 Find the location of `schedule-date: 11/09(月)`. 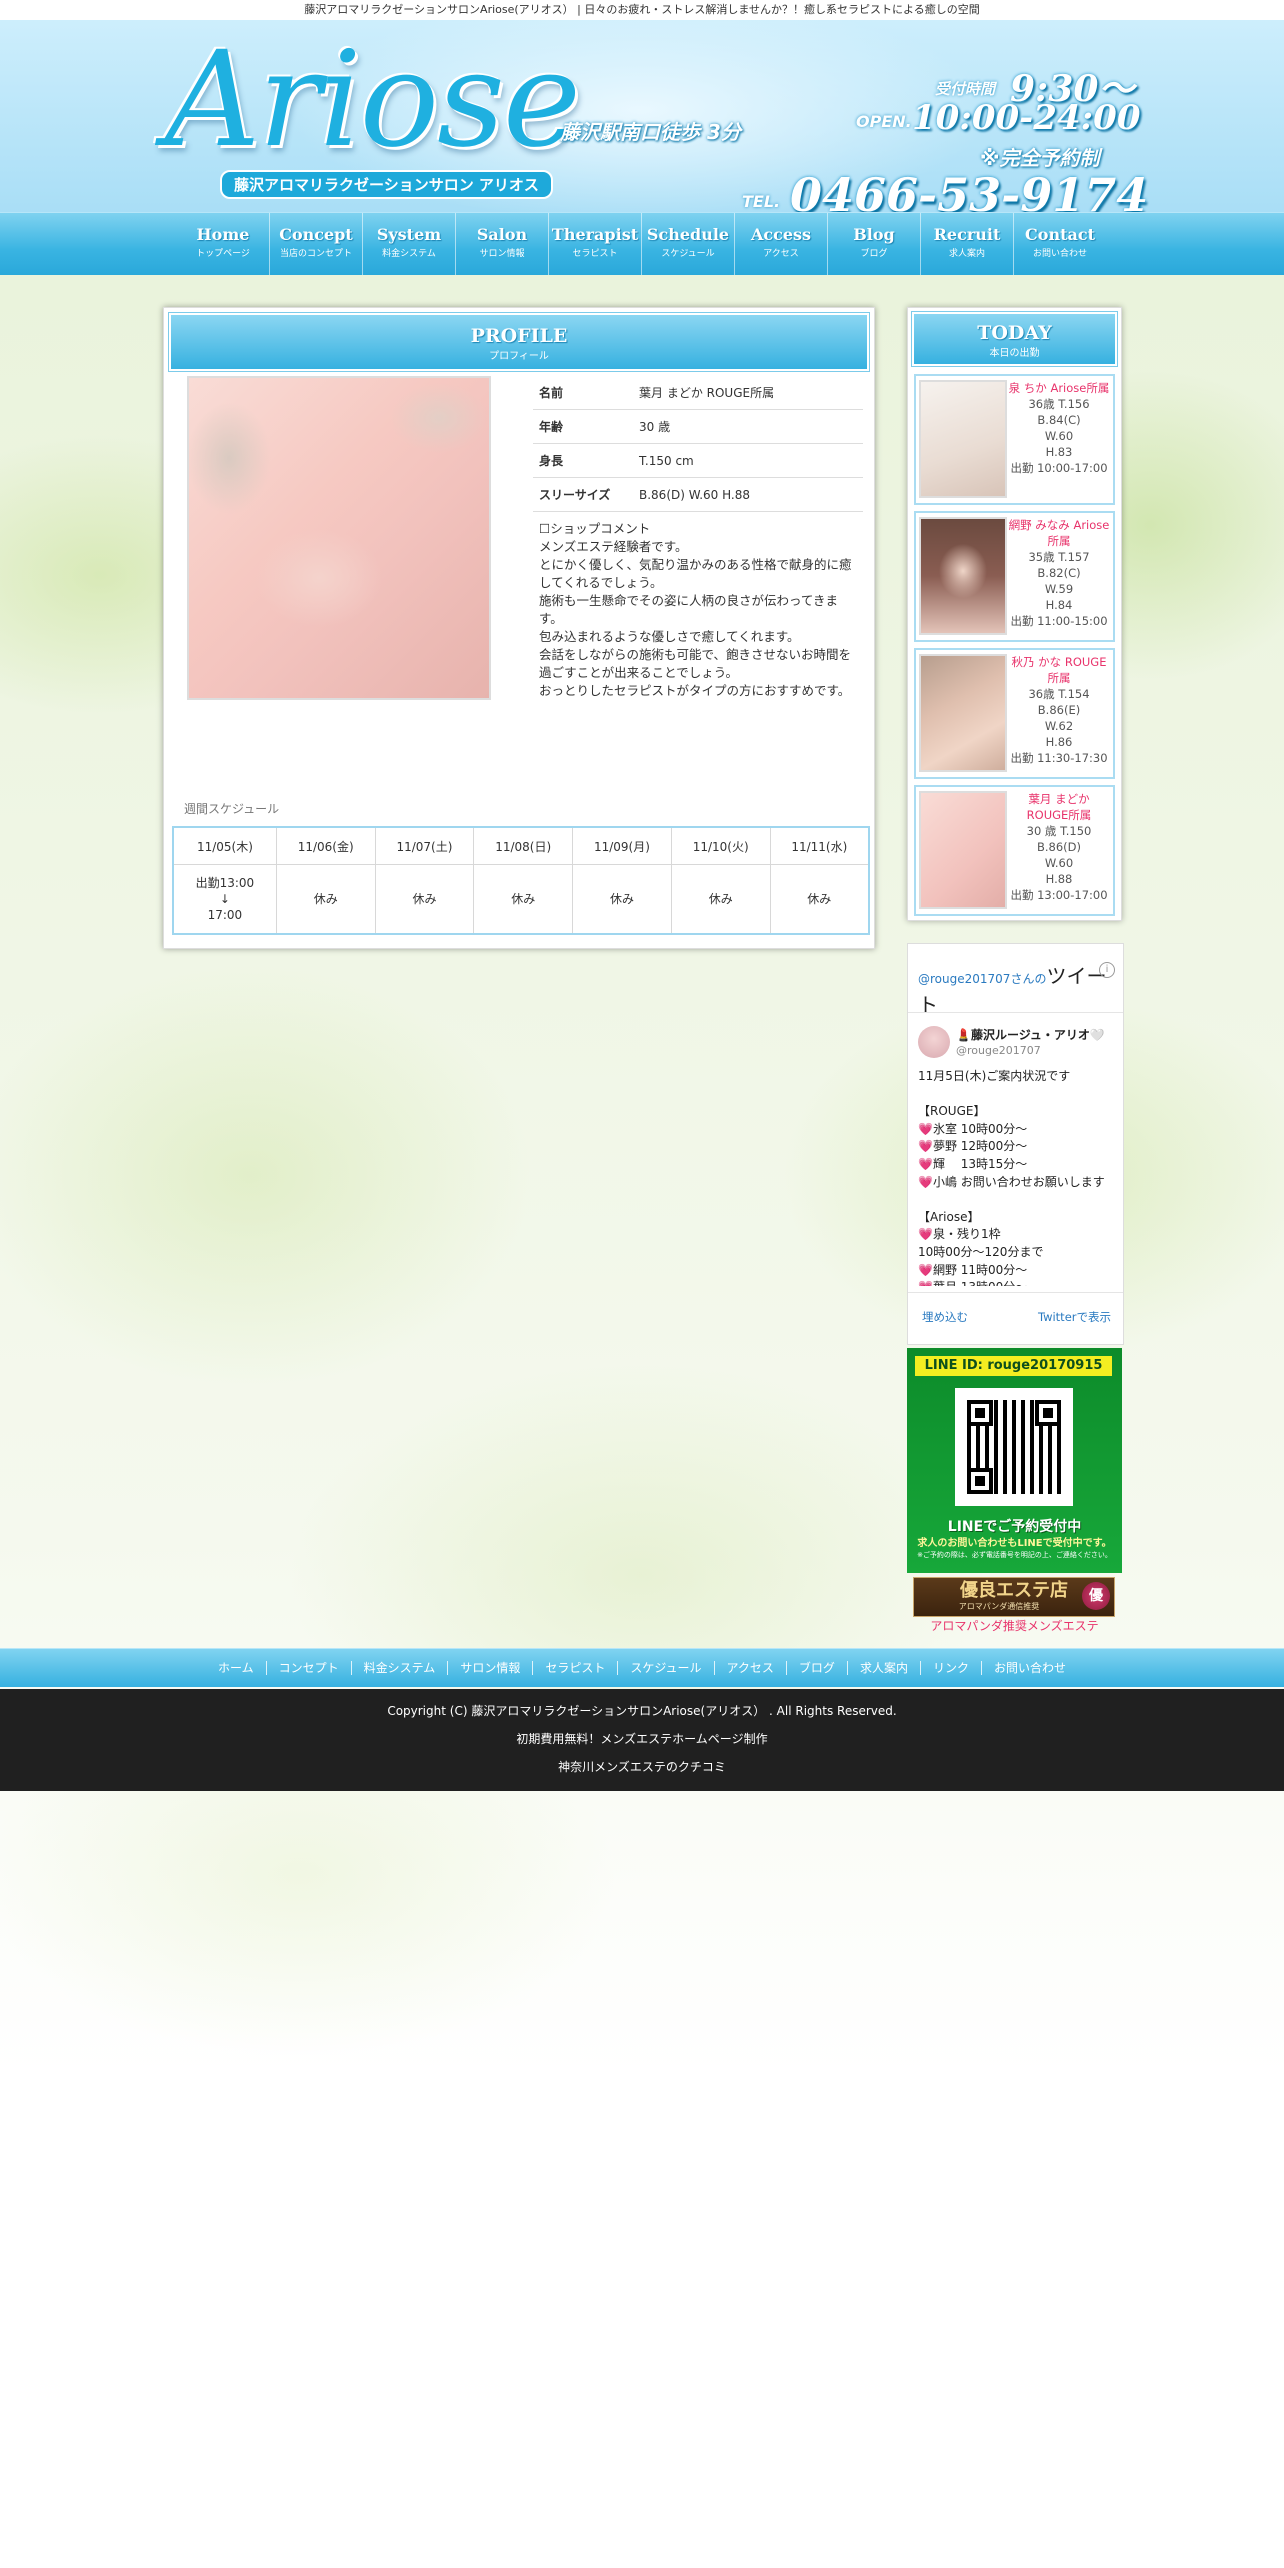

schedule-date: 11/09(月) is located at coordinates (622, 846).